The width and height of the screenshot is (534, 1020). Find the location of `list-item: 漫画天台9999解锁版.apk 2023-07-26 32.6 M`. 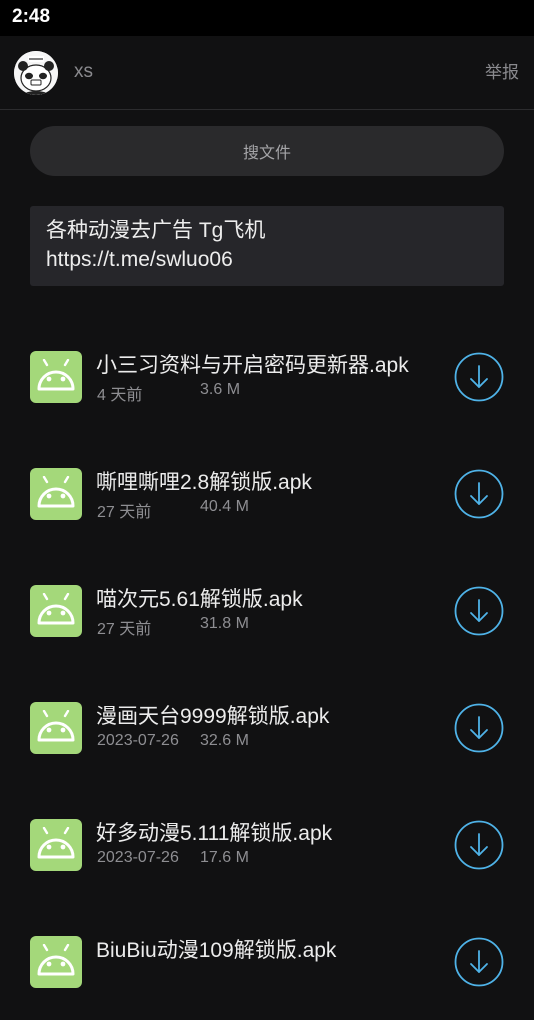

list-item: 漫画天台9999解锁版.apk 2023-07-26 32.6 M is located at coordinates (267, 727).